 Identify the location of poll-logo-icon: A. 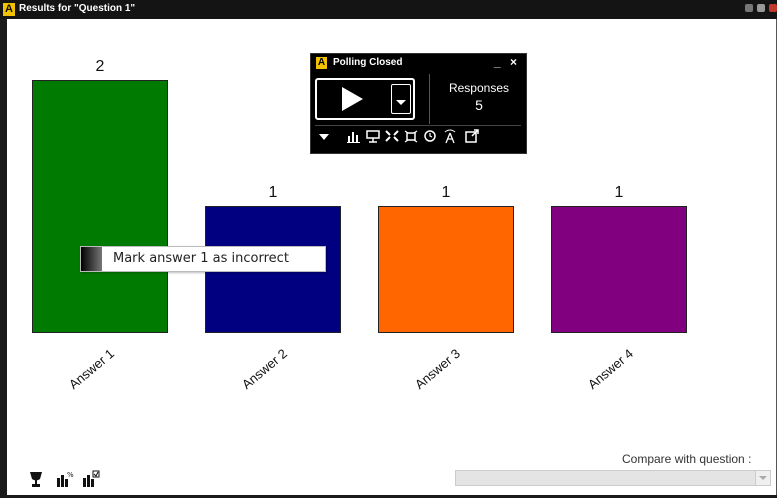
(321, 63).